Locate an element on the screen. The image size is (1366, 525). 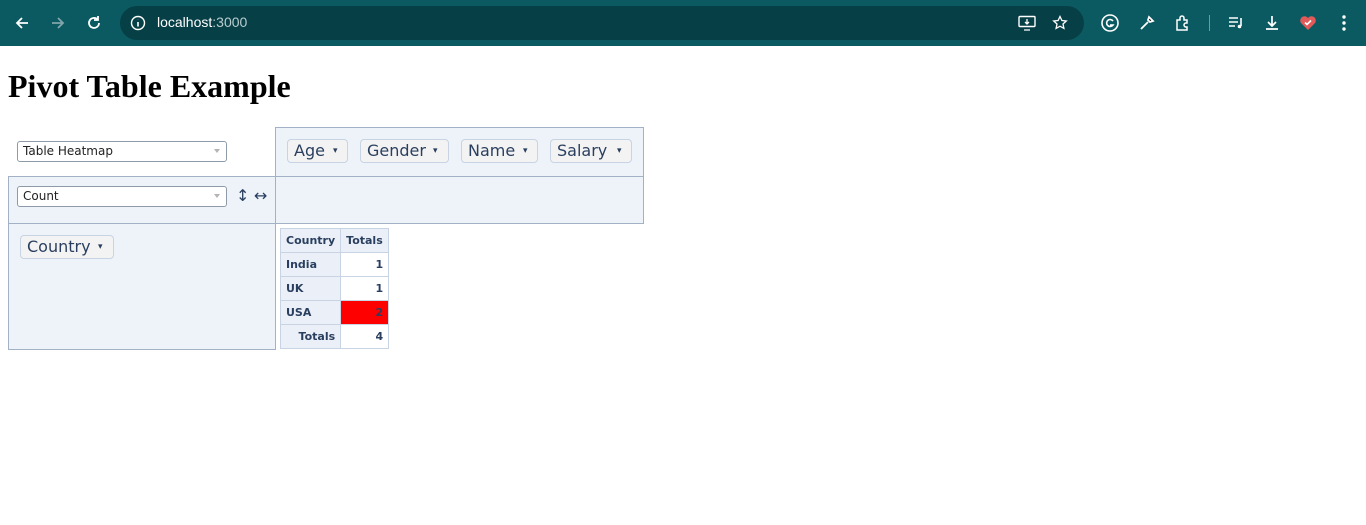
attribute-pill-salary: Salary ▾ is located at coordinates (591, 151).